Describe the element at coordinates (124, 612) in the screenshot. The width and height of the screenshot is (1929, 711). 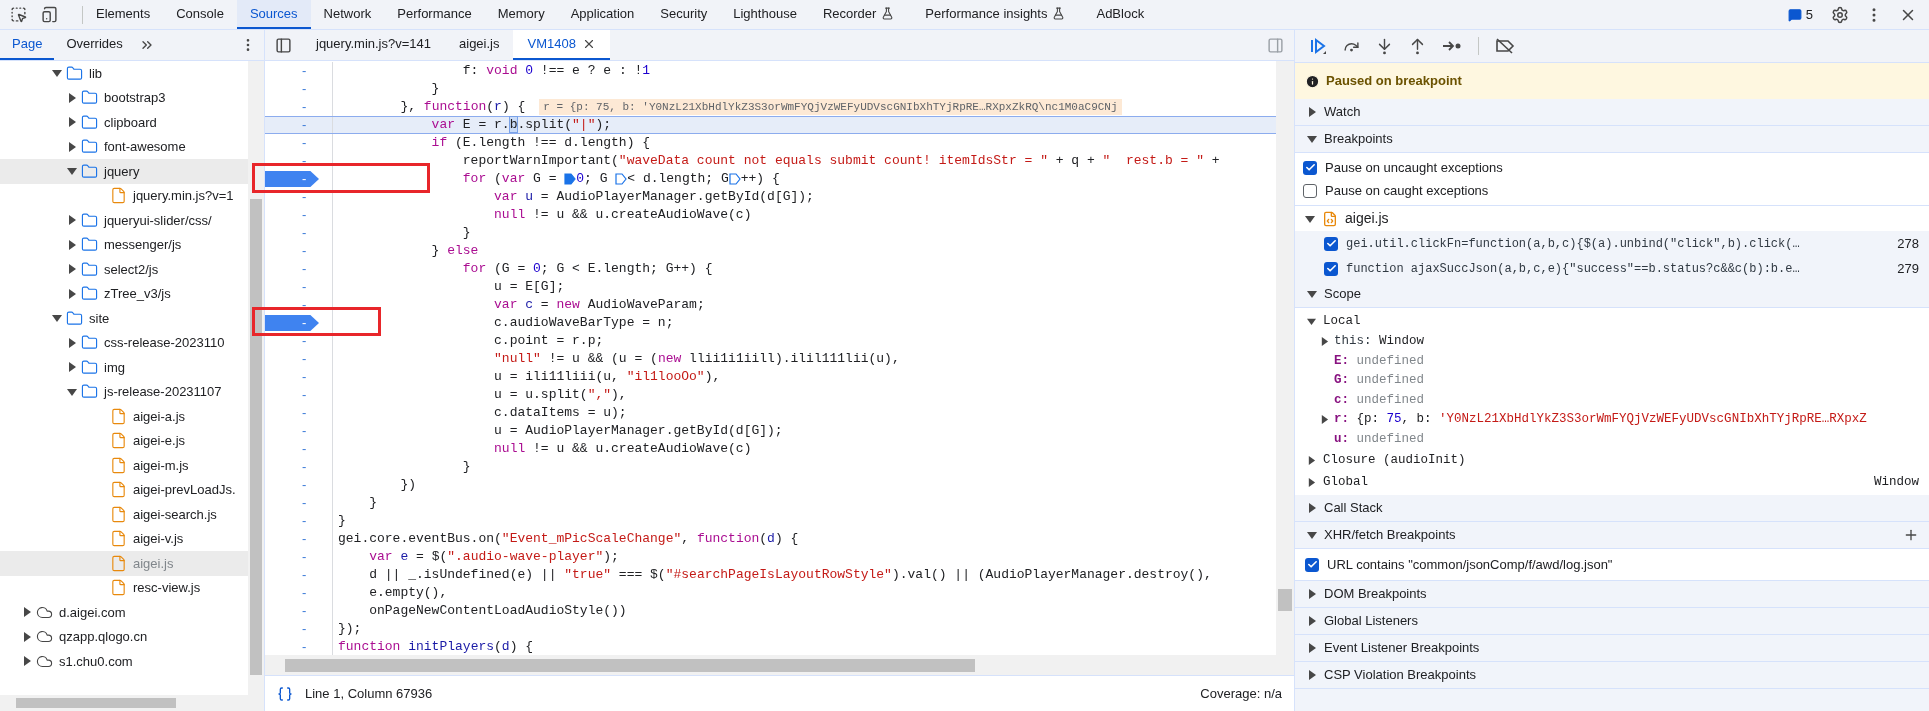
I see `tree-item: d.aigei.com` at that location.